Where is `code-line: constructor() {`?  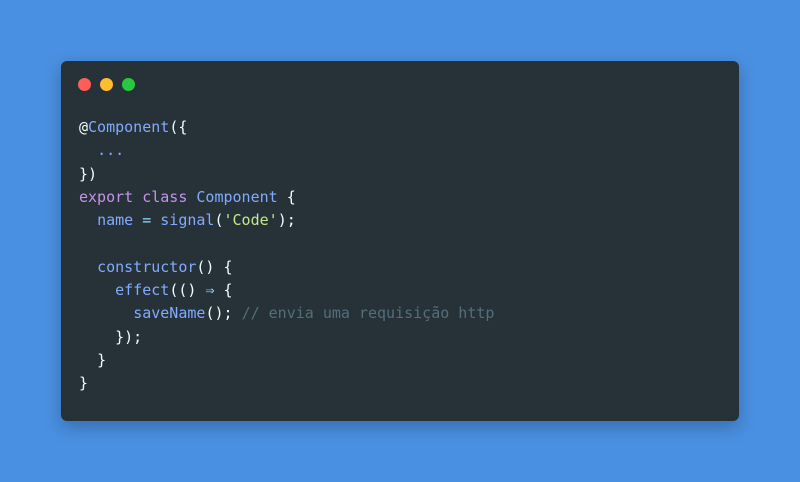 code-line: constructor() { is located at coordinates (286, 267).